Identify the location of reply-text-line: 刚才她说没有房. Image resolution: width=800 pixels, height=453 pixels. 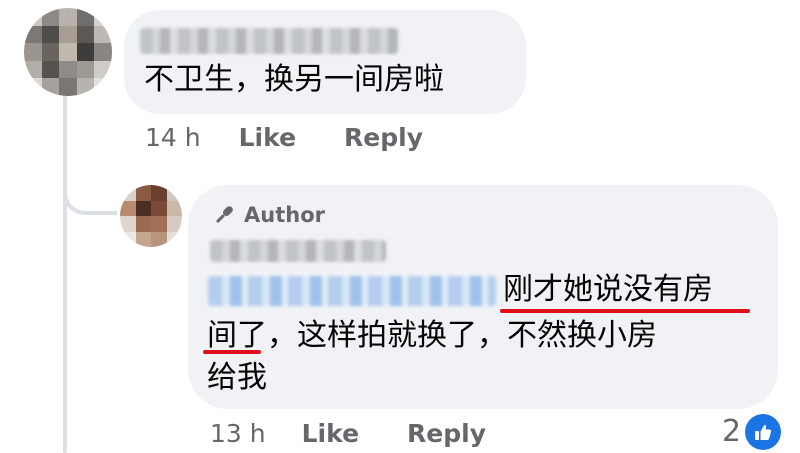
(608, 289).